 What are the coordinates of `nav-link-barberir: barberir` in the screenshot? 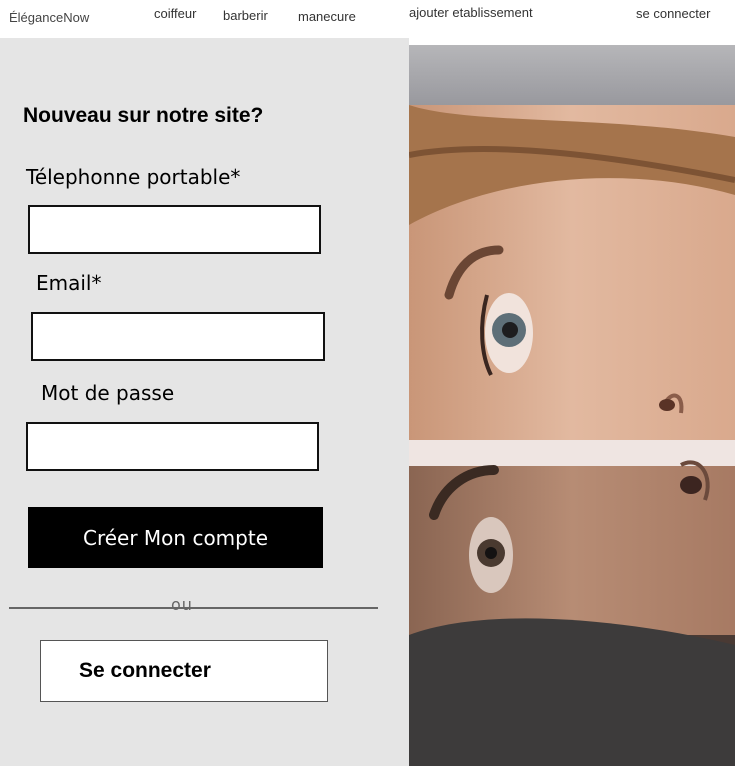 It's located at (245, 15).